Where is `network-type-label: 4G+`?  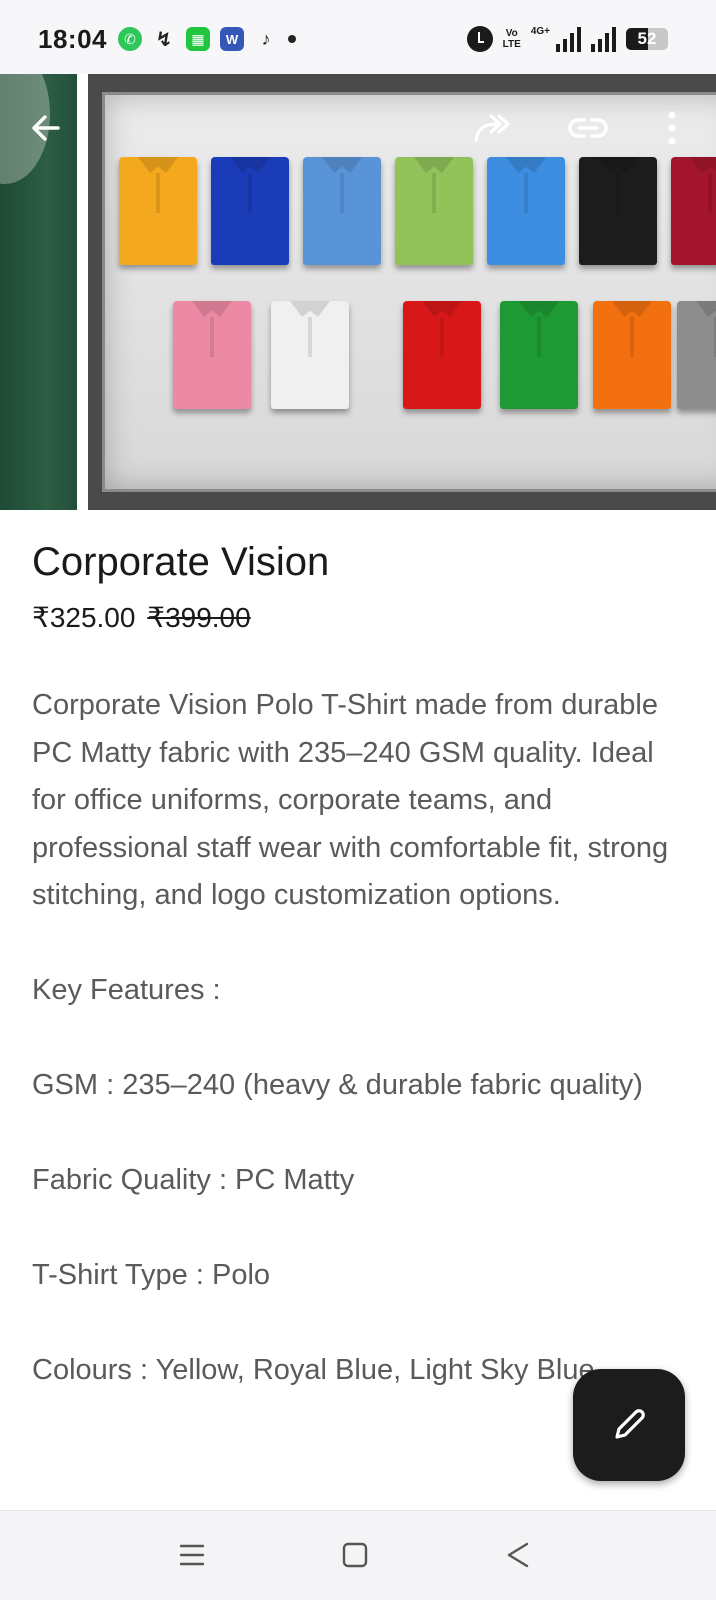
network-type-label: 4G+ is located at coordinates (540, 31).